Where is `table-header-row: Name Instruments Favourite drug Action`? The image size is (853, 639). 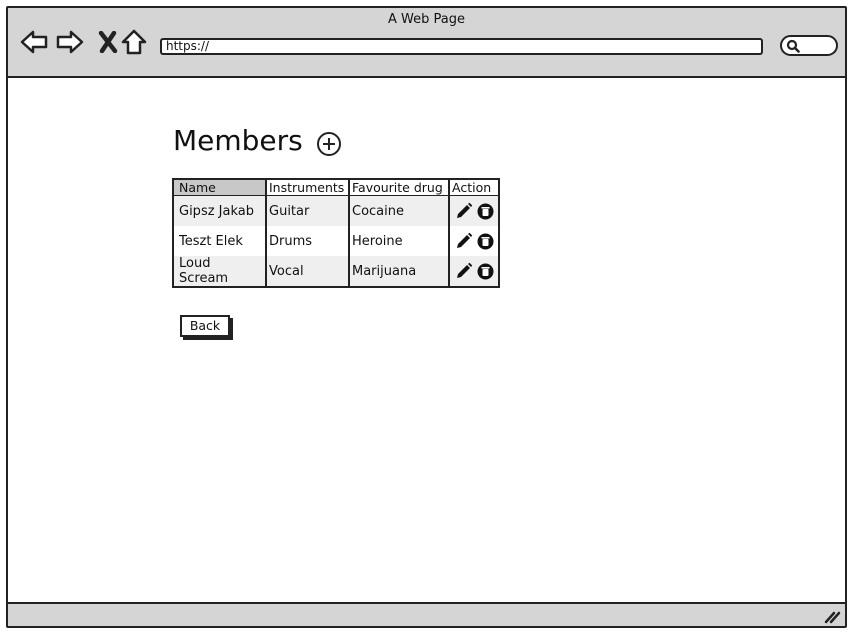 table-header-row: Name Instruments Favourite drug Action is located at coordinates (336, 187).